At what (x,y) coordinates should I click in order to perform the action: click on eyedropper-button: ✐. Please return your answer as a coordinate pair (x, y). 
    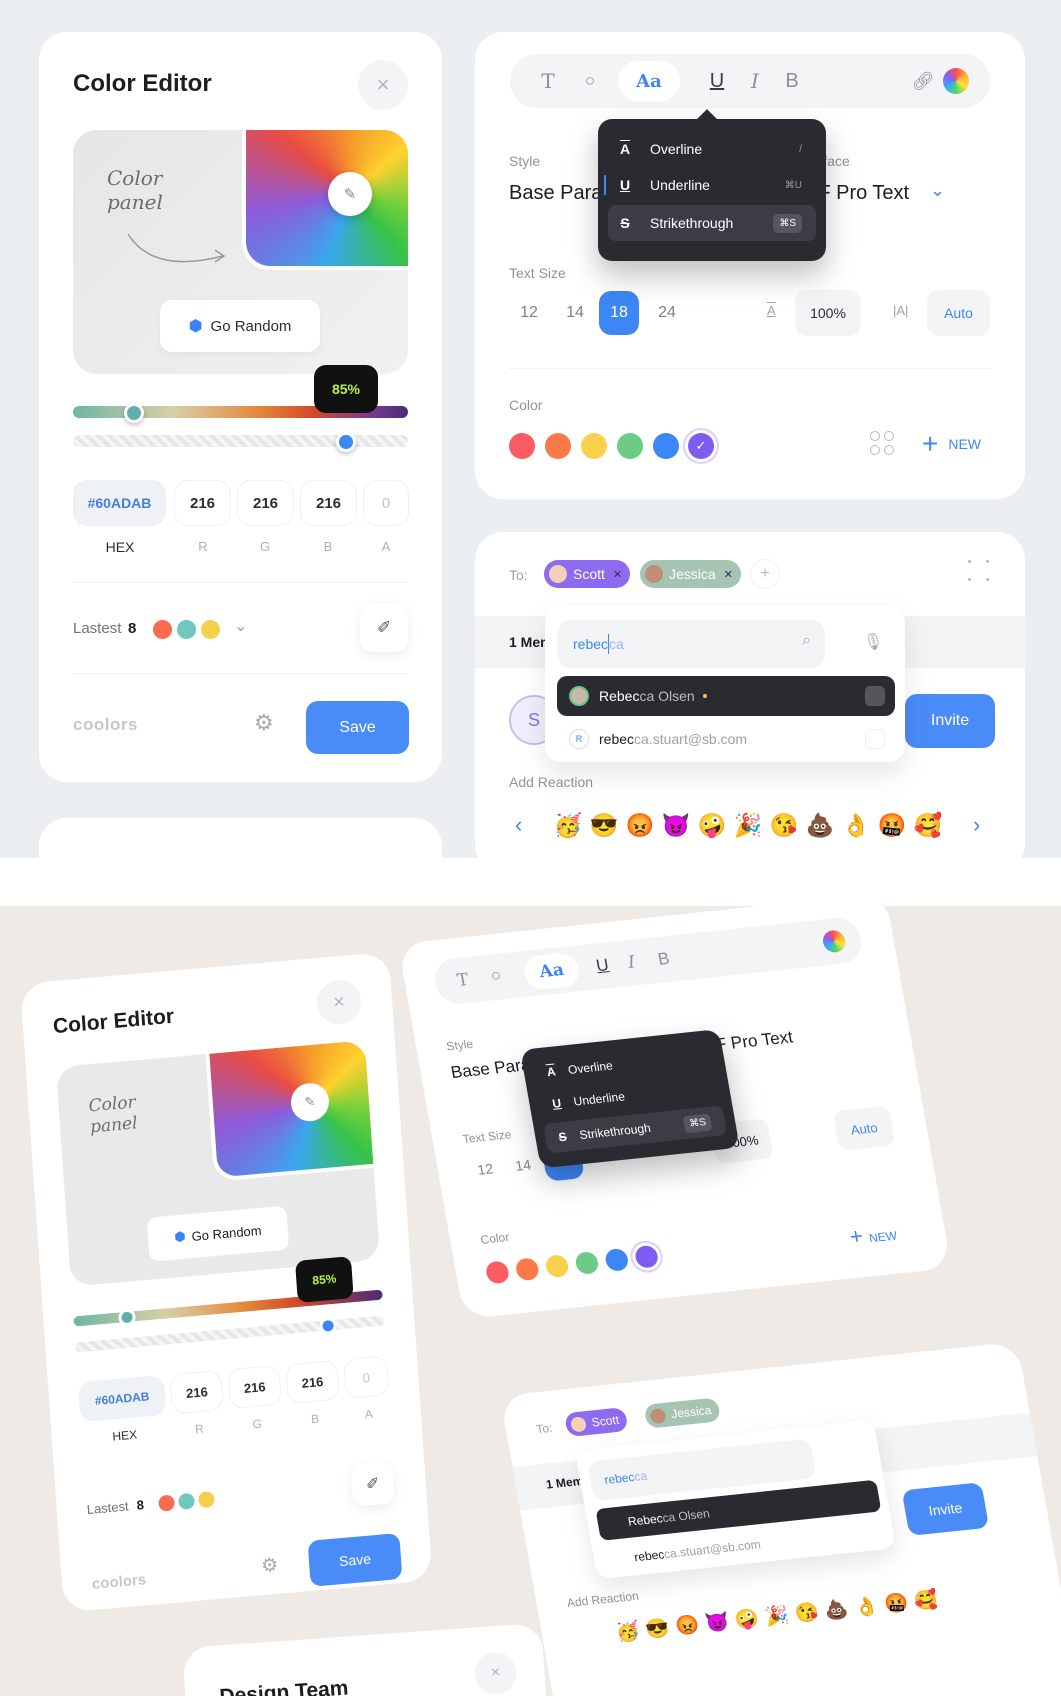
    Looking at the image, I should click on (373, 1484).